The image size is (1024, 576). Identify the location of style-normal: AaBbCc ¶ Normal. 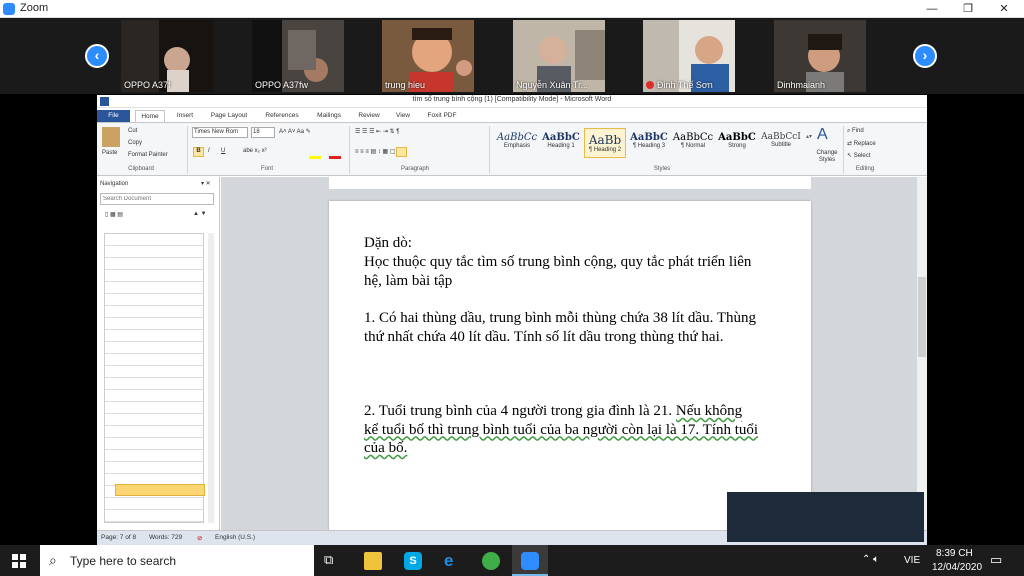
(693, 143).